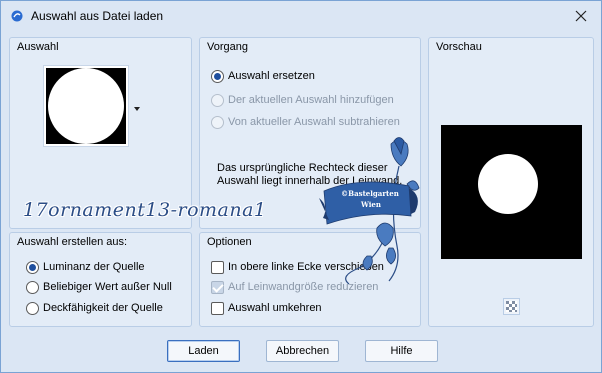 This screenshot has width=602, height=373. Describe the element at coordinates (302, 351) in the screenshot. I see `abbrechen-button: Abbrechen` at that location.